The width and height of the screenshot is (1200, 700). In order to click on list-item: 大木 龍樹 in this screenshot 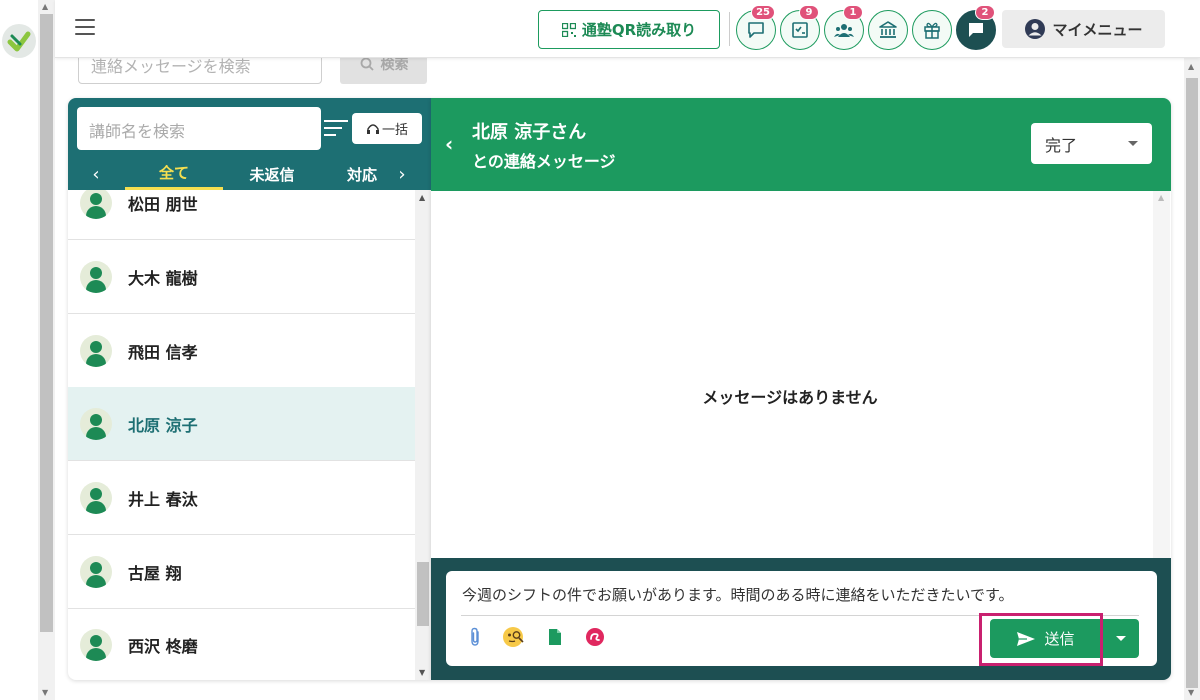, I will do `click(241, 277)`.